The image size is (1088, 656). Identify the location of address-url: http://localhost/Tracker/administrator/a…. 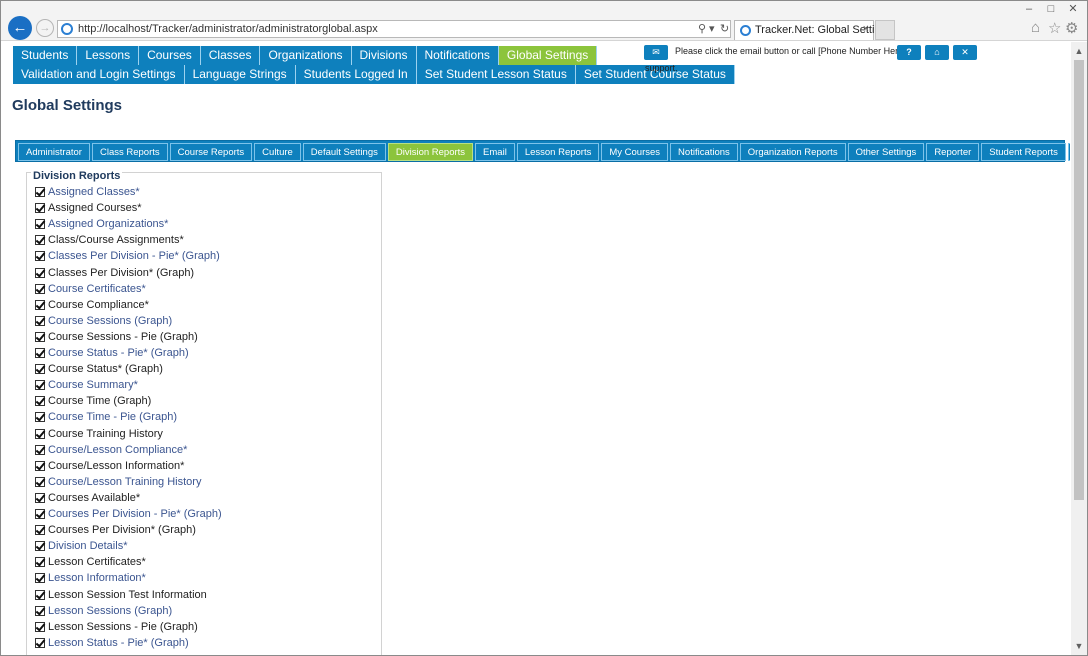
(228, 29).